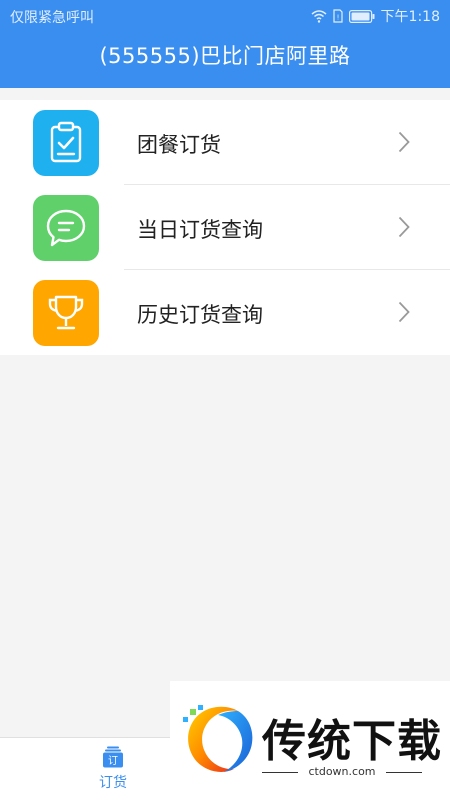 This screenshot has height=801, width=450. What do you see at coordinates (225, 142) in the screenshot?
I see `menu-item-group-order: 团餐订货` at bounding box center [225, 142].